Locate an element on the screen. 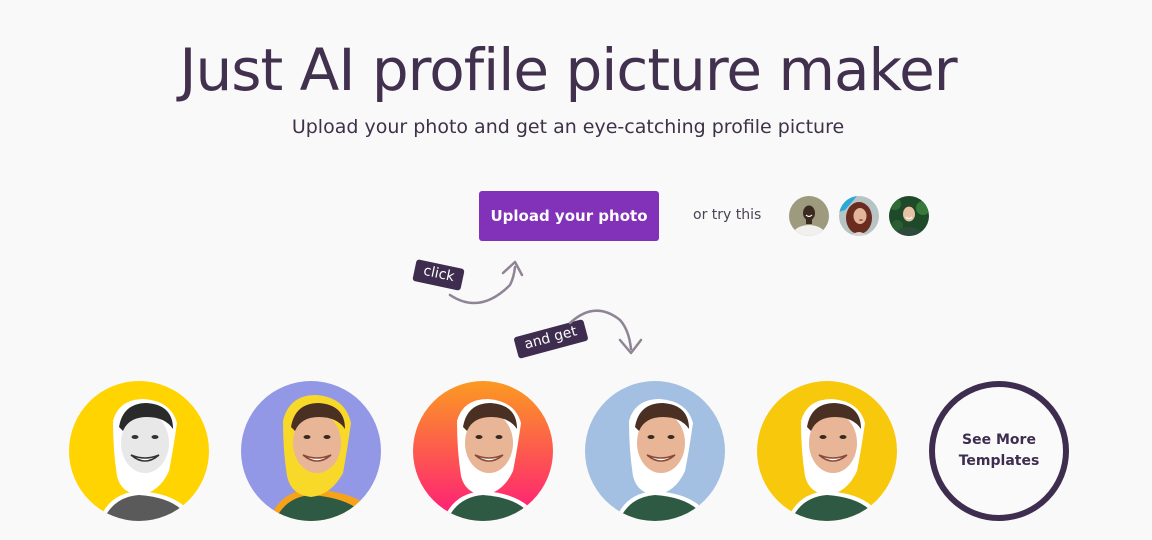  template-black-and-white-on-yellow is located at coordinates (139, 451).